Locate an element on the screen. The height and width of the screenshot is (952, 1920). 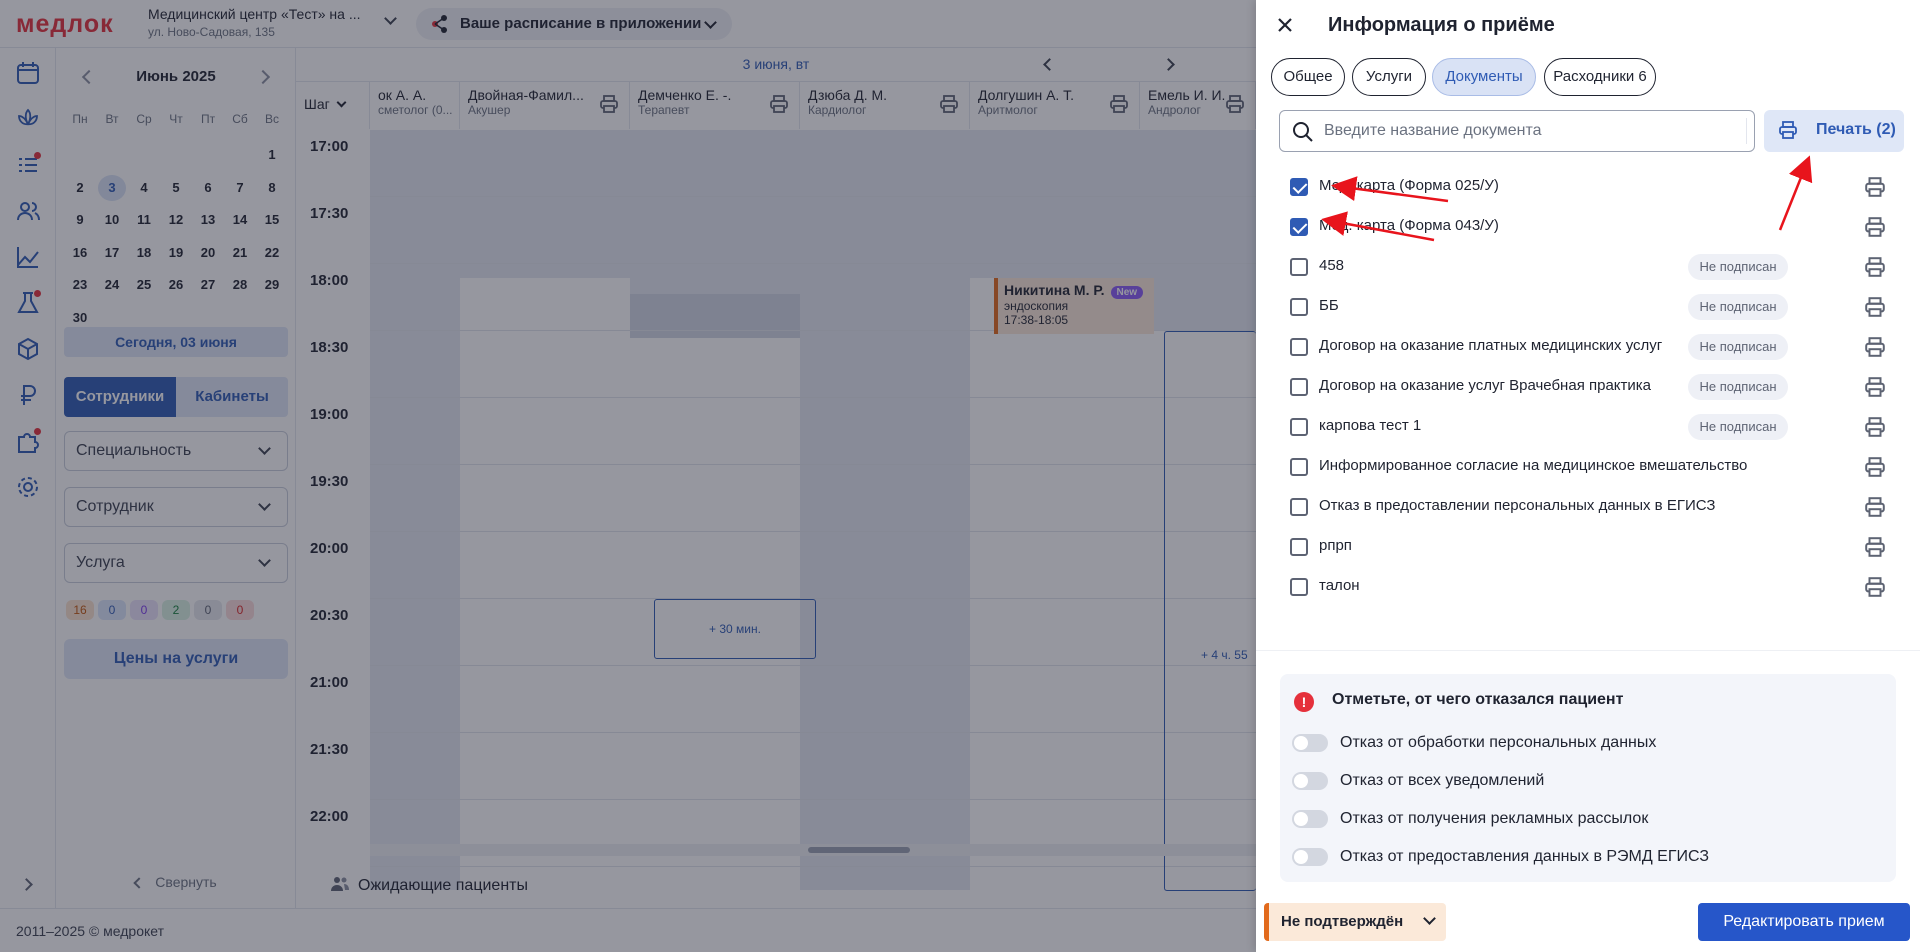
document-row: рпрп is located at coordinates (1595, 546).